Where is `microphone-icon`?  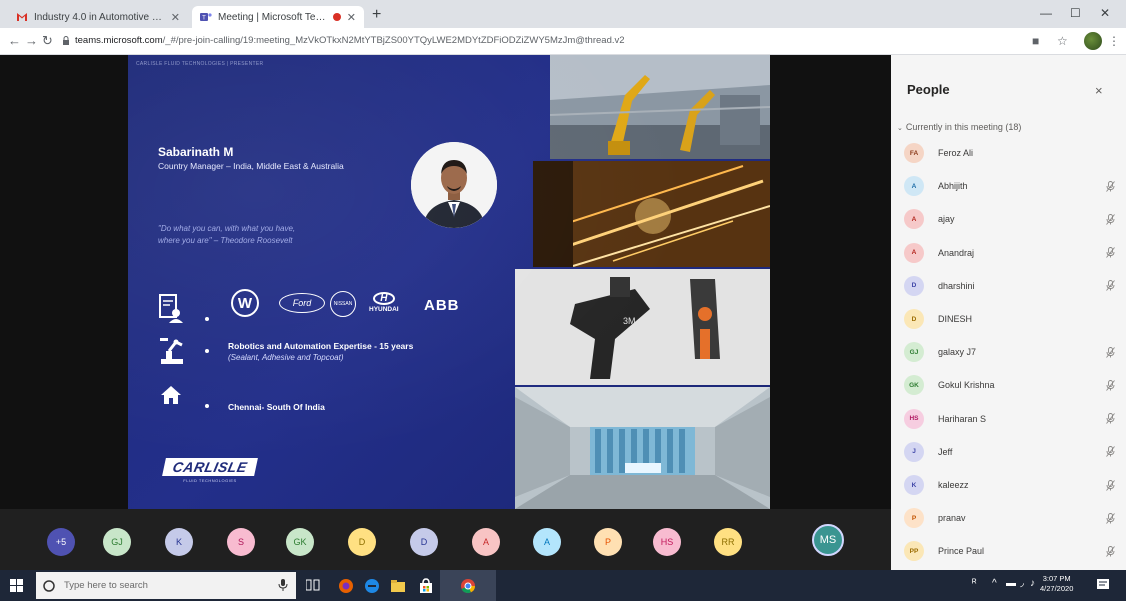 microphone-icon is located at coordinates (283, 585).